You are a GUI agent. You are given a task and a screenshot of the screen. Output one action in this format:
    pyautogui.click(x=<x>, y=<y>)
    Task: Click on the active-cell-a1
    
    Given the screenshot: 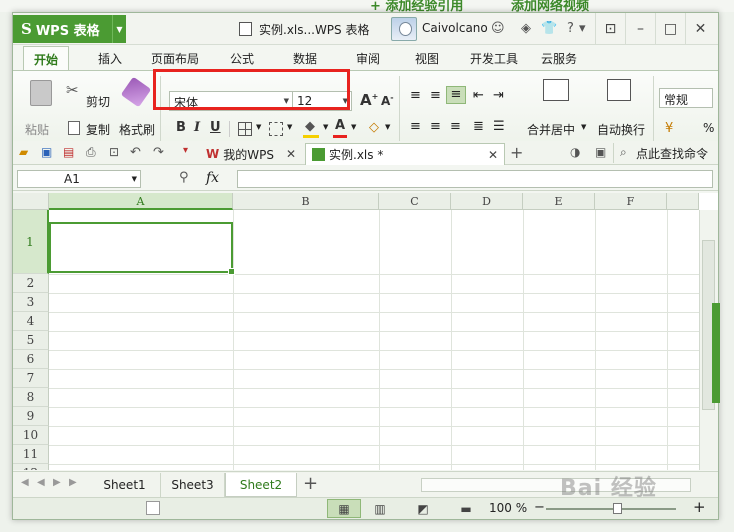 What is the action you would take?
    pyautogui.click(x=142, y=248)
    